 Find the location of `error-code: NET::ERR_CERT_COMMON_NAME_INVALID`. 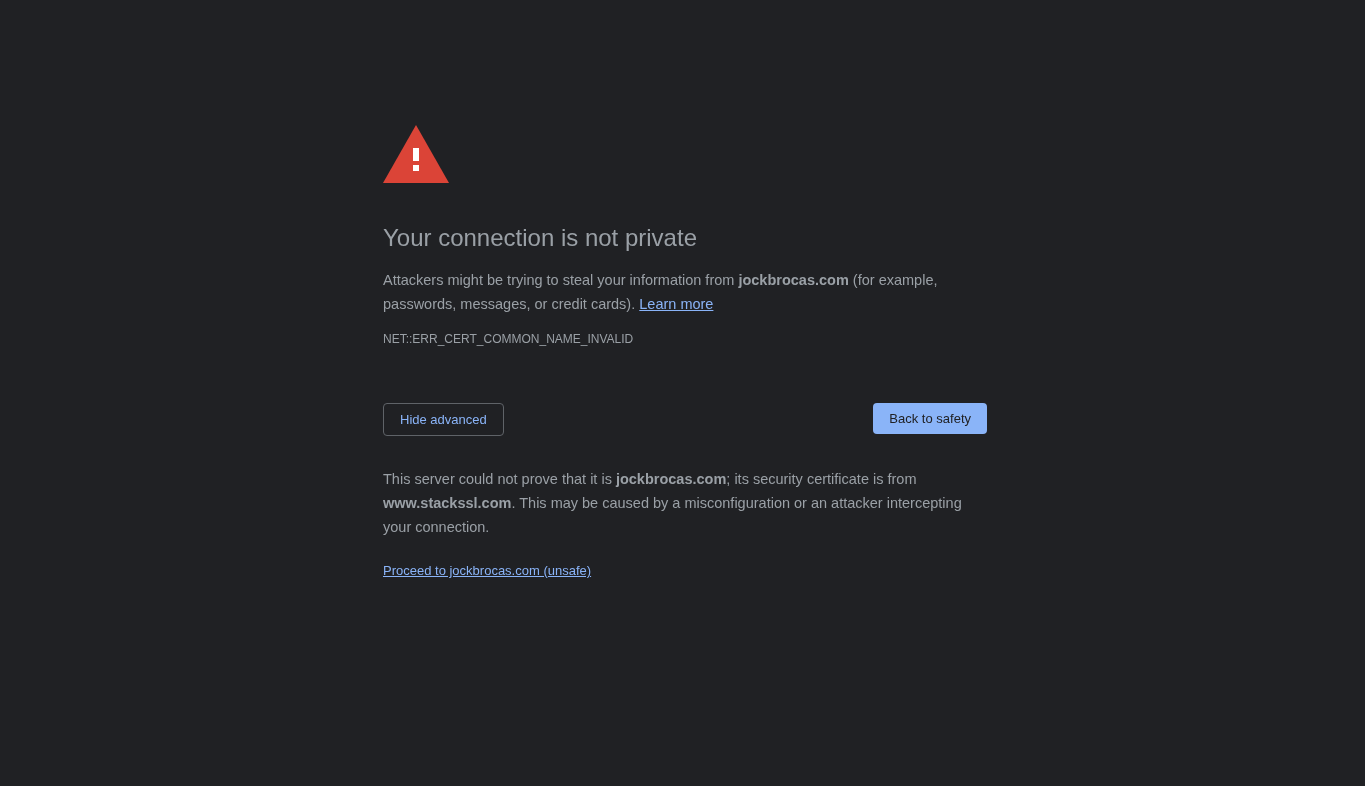

error-code: NET::ERR_CERT_COMMON_NAME_INVALID is located at coordinates (509, 339).